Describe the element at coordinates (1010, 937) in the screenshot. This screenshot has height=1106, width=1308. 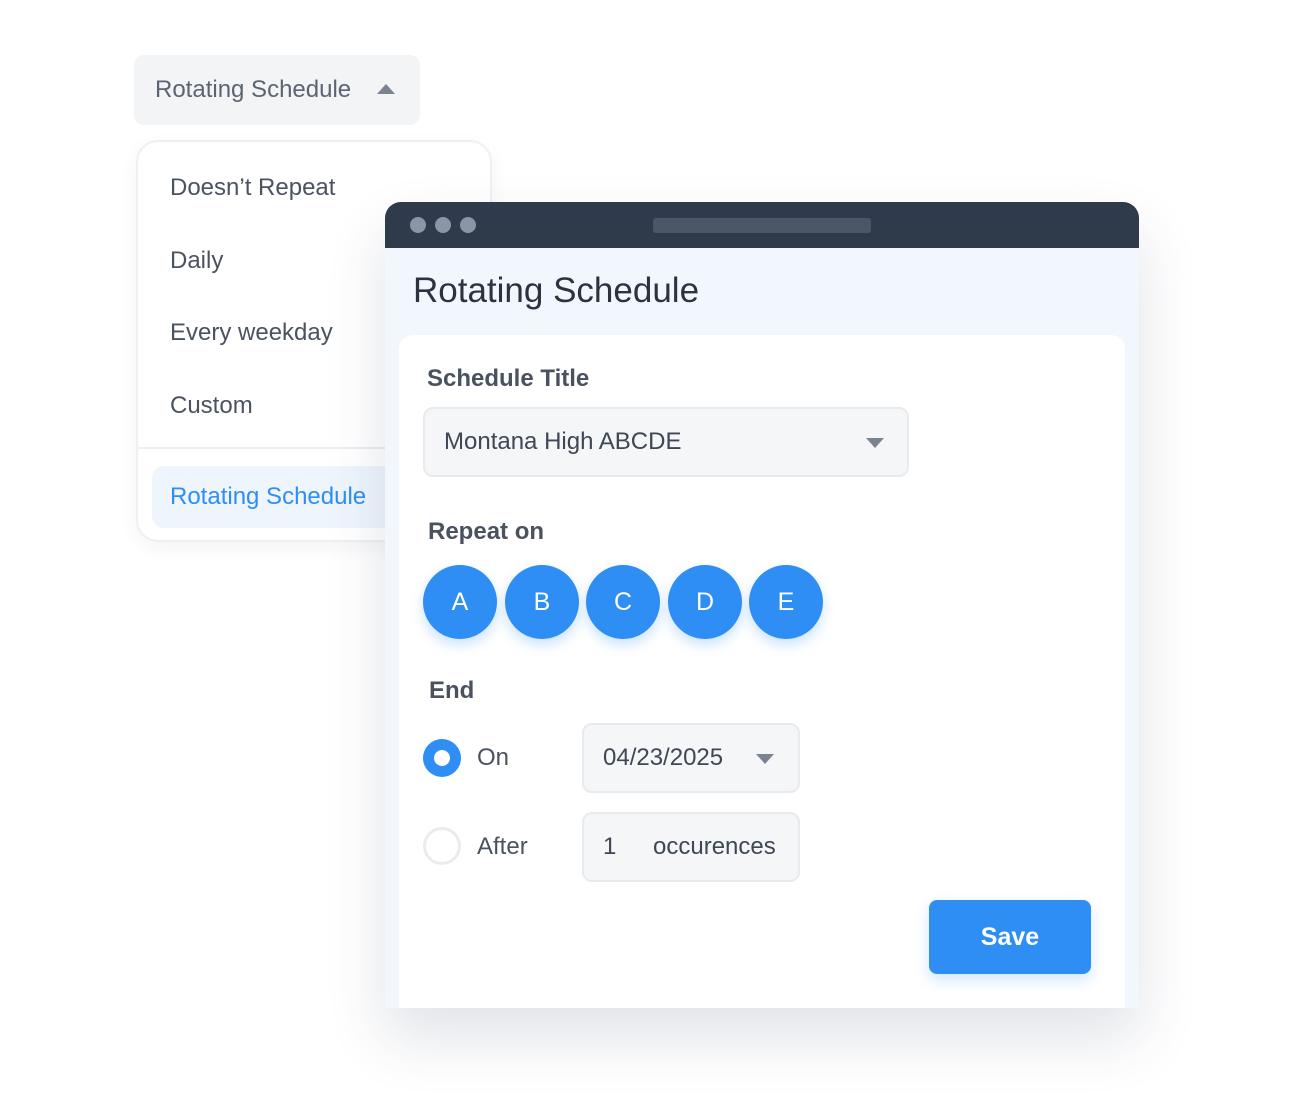
I see `save-button: Save` at that location.